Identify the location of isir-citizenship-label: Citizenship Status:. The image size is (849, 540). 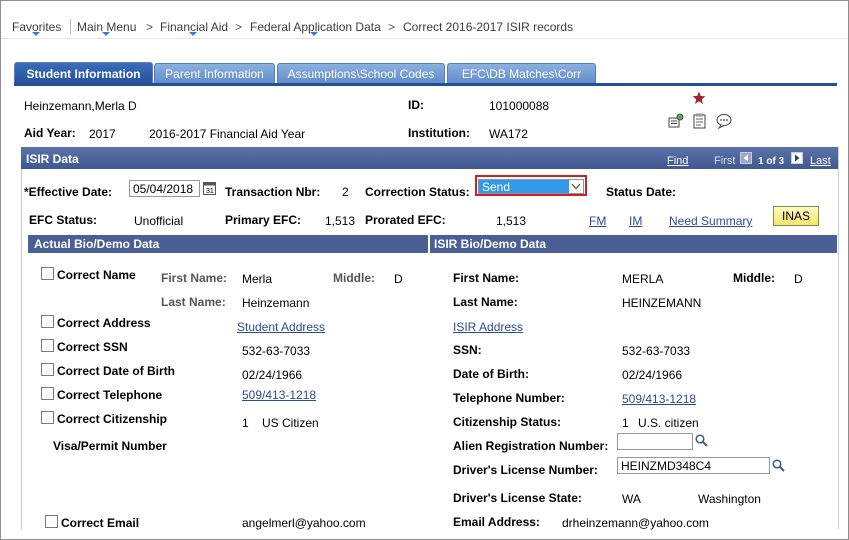
(507, 422).